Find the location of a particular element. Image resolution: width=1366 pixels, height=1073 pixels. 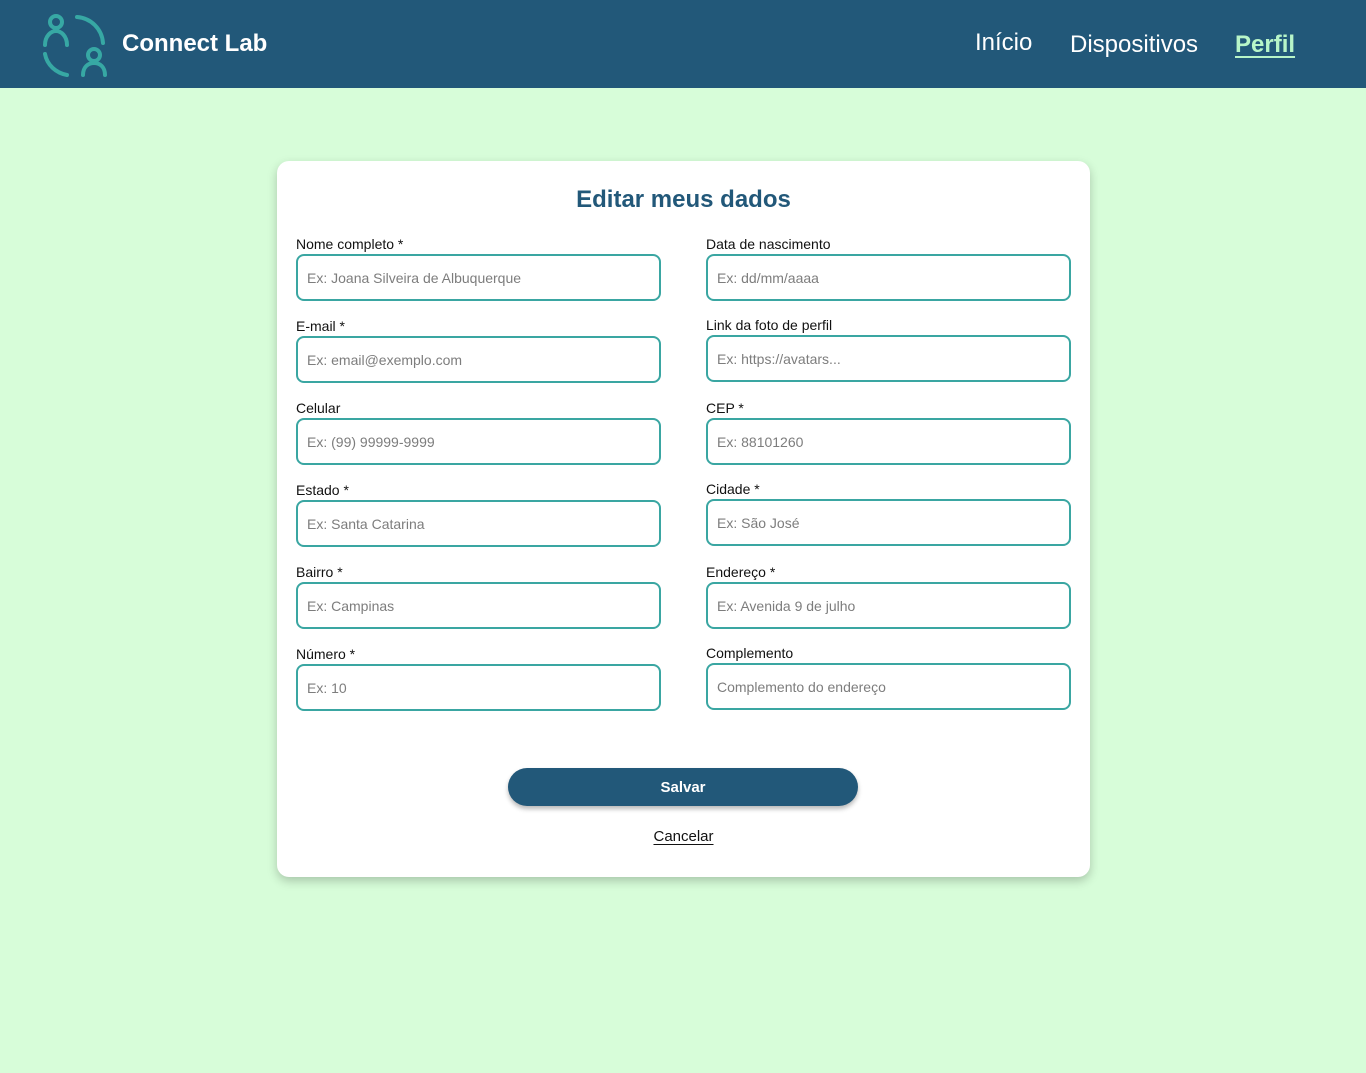

cidade-label: Cidade * is located at coordinates (733, 489).